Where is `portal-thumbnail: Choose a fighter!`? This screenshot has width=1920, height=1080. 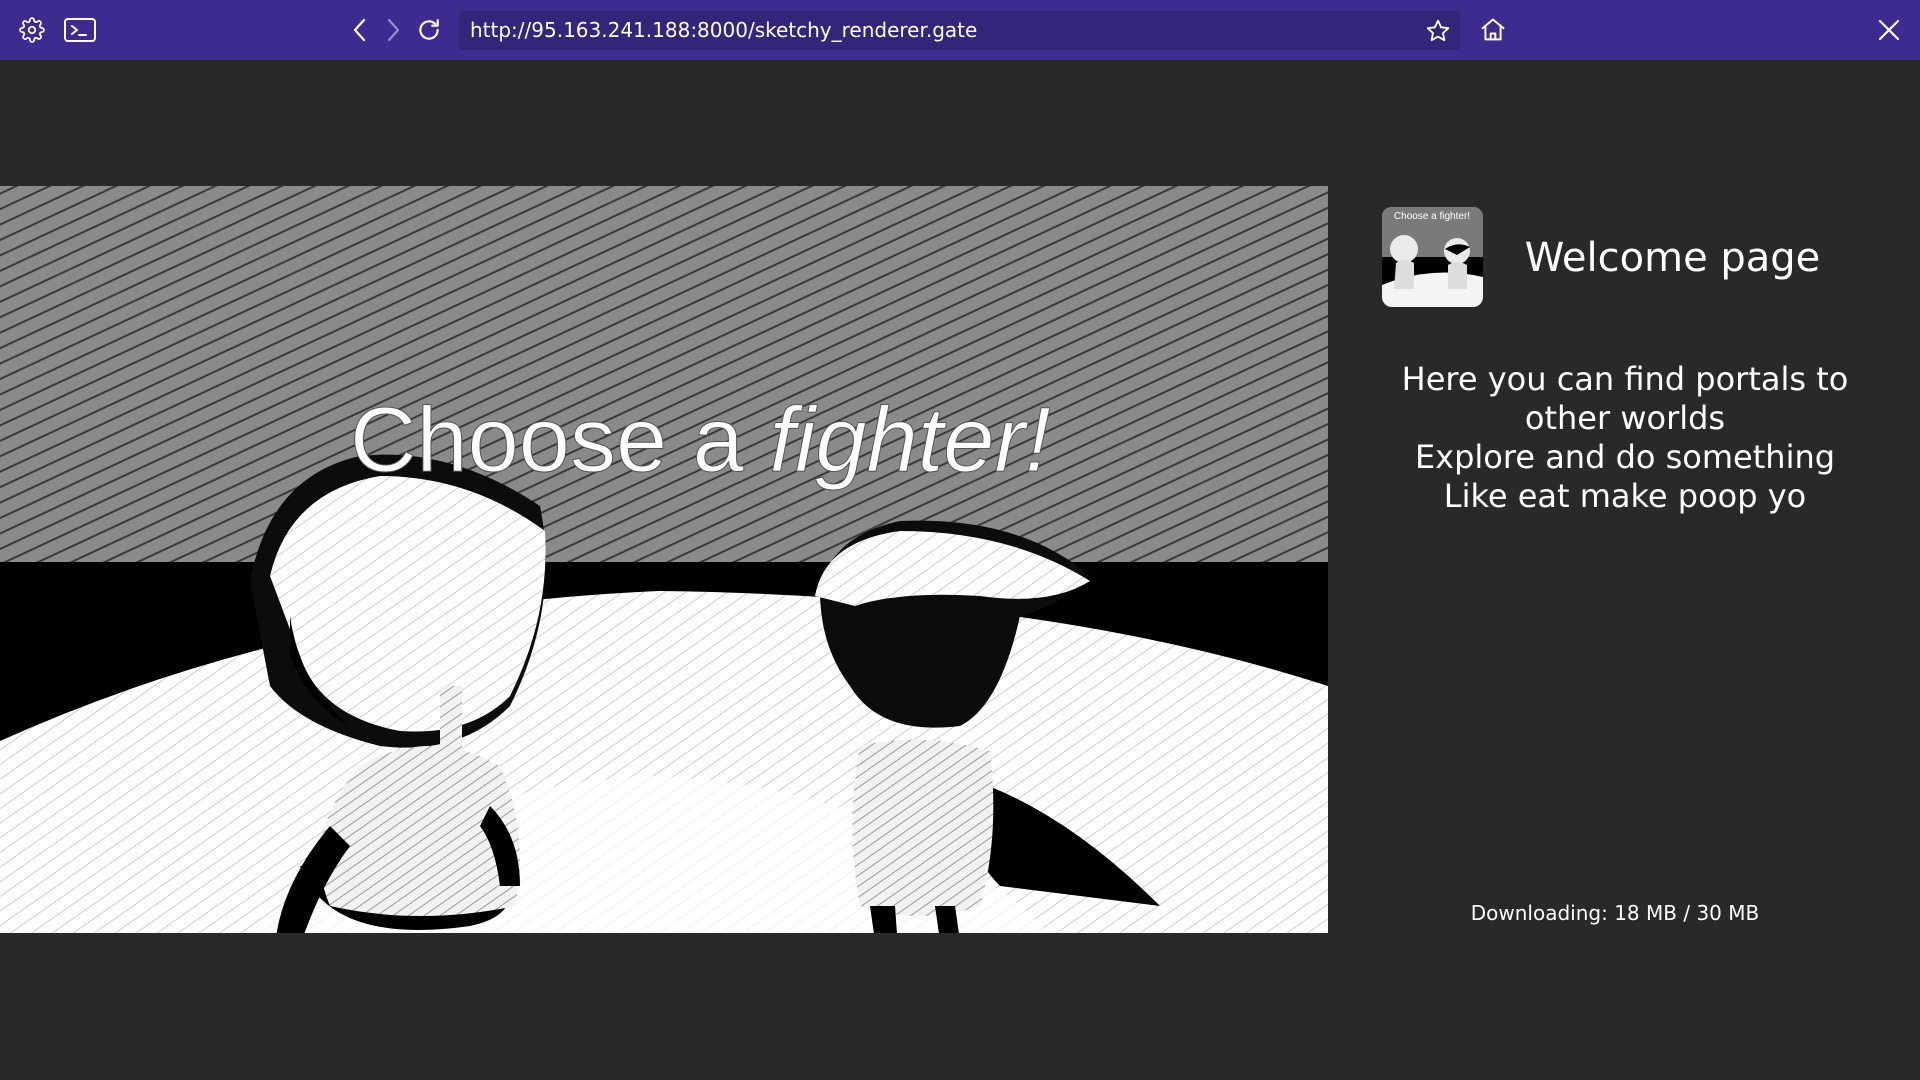 portal-thumbnail: Choose a fighter! is located at coordinates (1432, 257).